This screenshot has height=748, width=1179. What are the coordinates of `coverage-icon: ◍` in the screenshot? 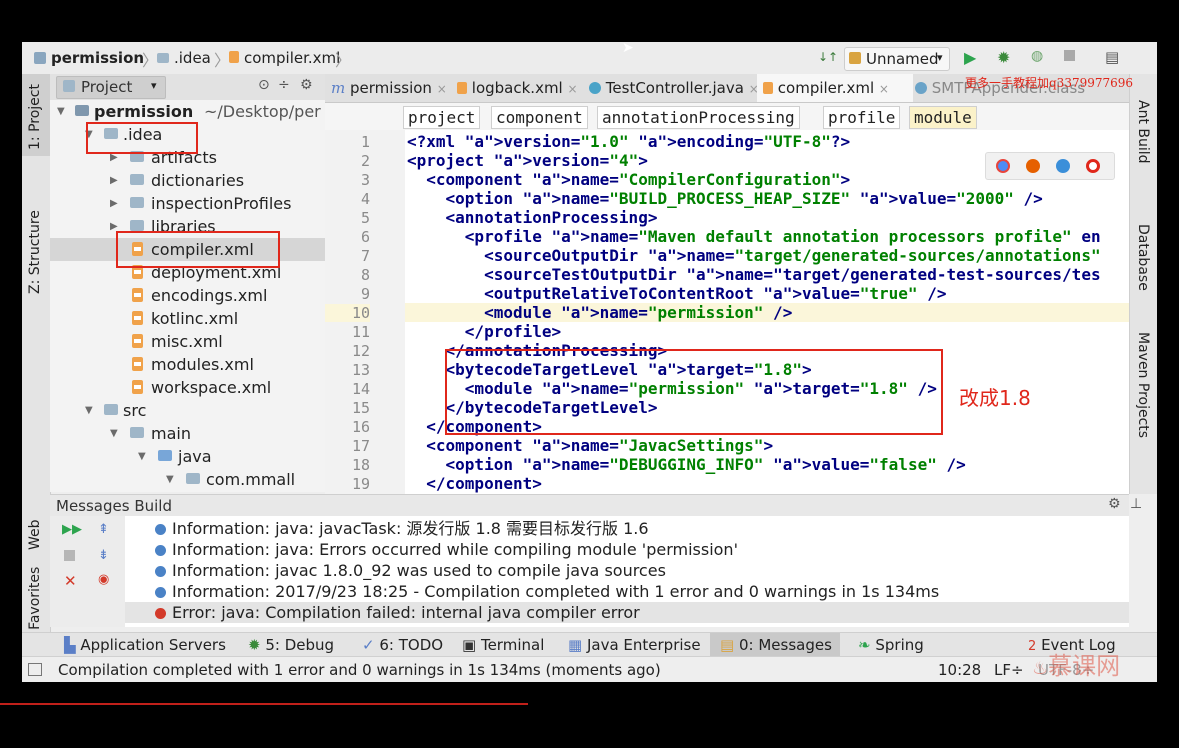 It's located at (1037, 56).